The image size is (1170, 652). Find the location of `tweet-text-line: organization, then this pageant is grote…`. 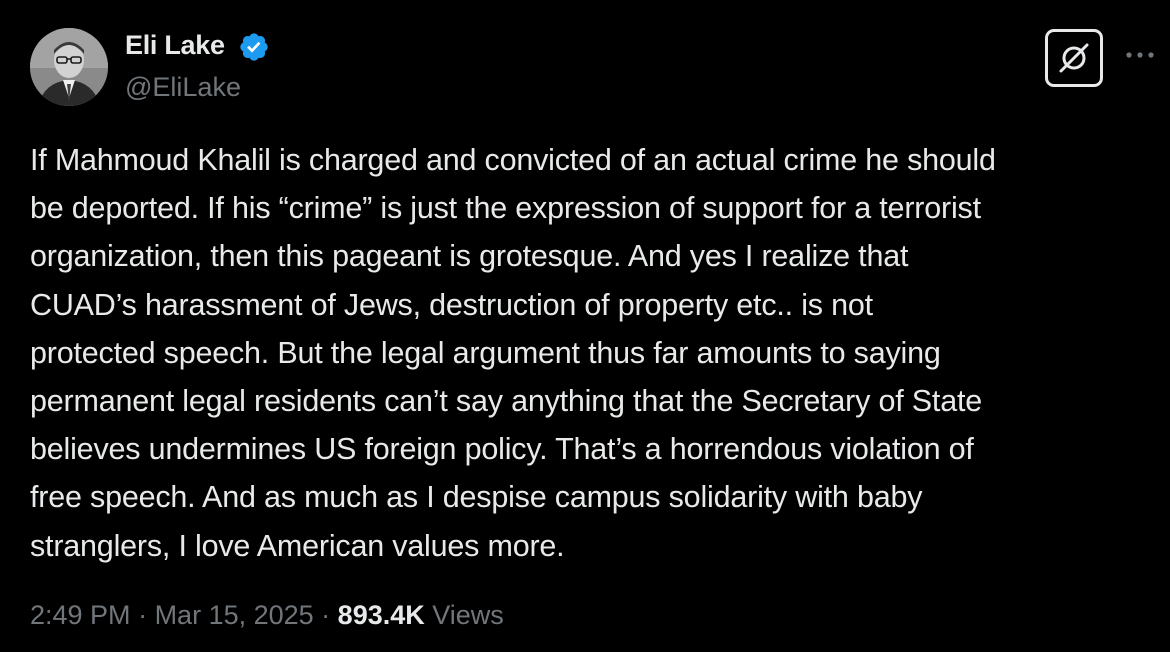

tweet-text-line: organization, then this pageant is grote… is located at coordinates (469, 256).